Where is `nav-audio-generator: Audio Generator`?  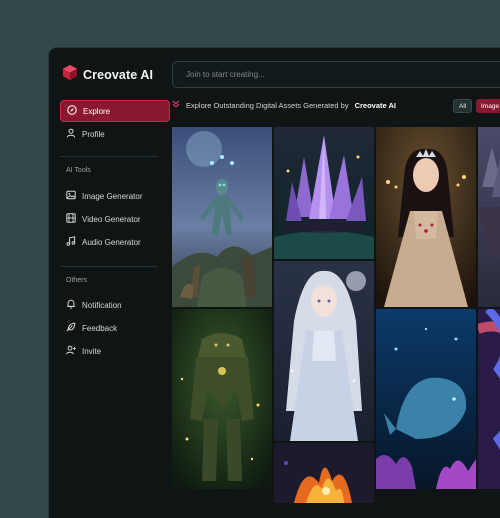
nav-audio-generator: Audio Generator is located at coordinates (115, 242).